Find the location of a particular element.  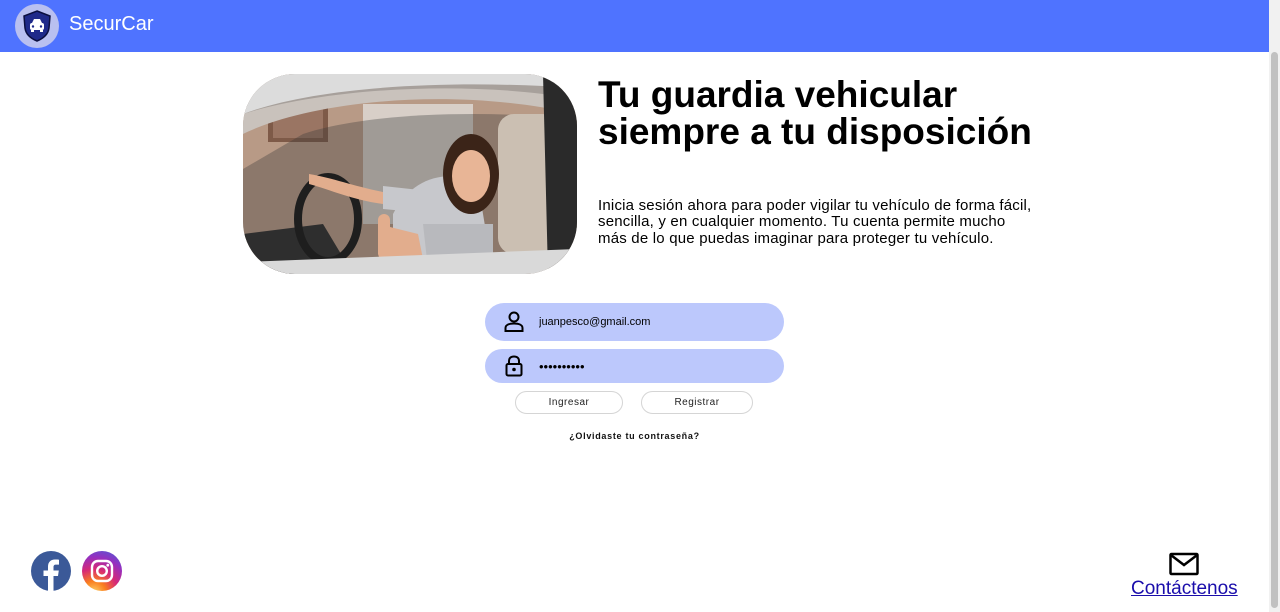

instagram-icon is located at coordinates (102, 571).